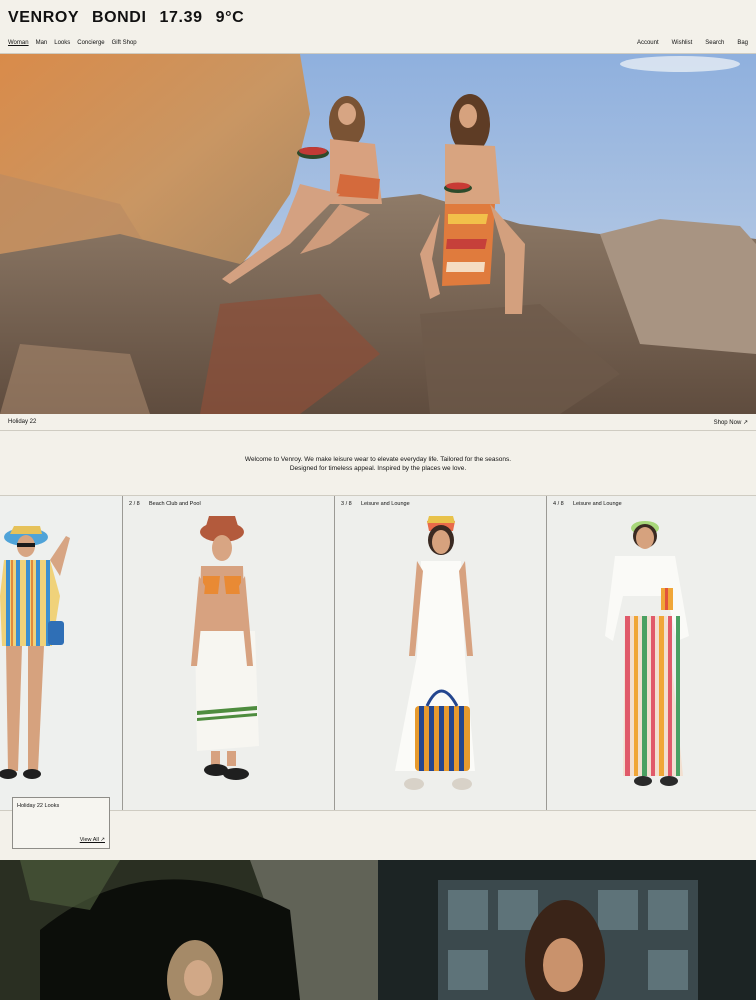 The height and width of the screenshot is (1000, 756). Describe the element at coordinates (378, 422) in the screenshot. I see `hero-caption-bar: Holiday 22 Shop Now ↗` at that location.